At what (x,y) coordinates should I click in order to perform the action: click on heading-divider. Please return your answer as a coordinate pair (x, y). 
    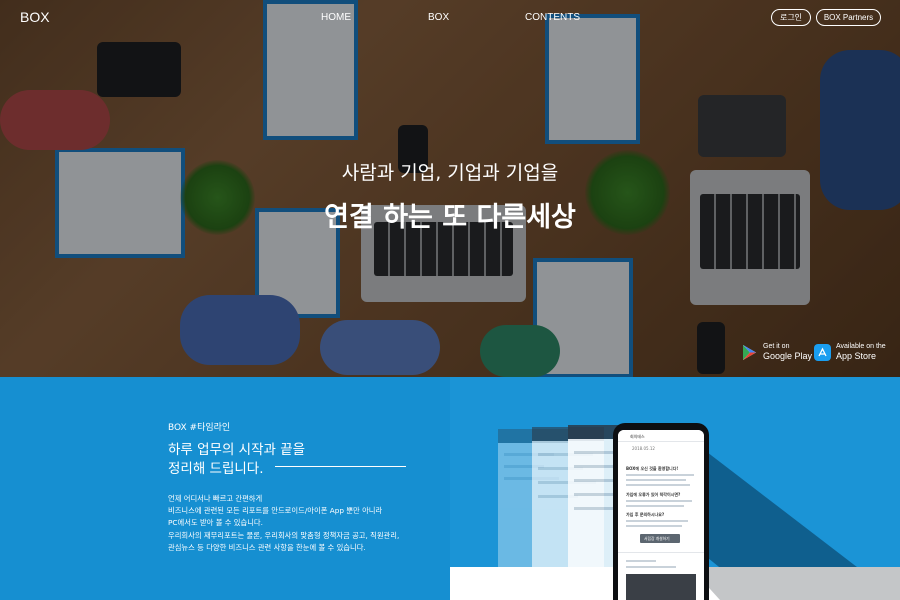
    Looking at the image, I should click on (340, 466).